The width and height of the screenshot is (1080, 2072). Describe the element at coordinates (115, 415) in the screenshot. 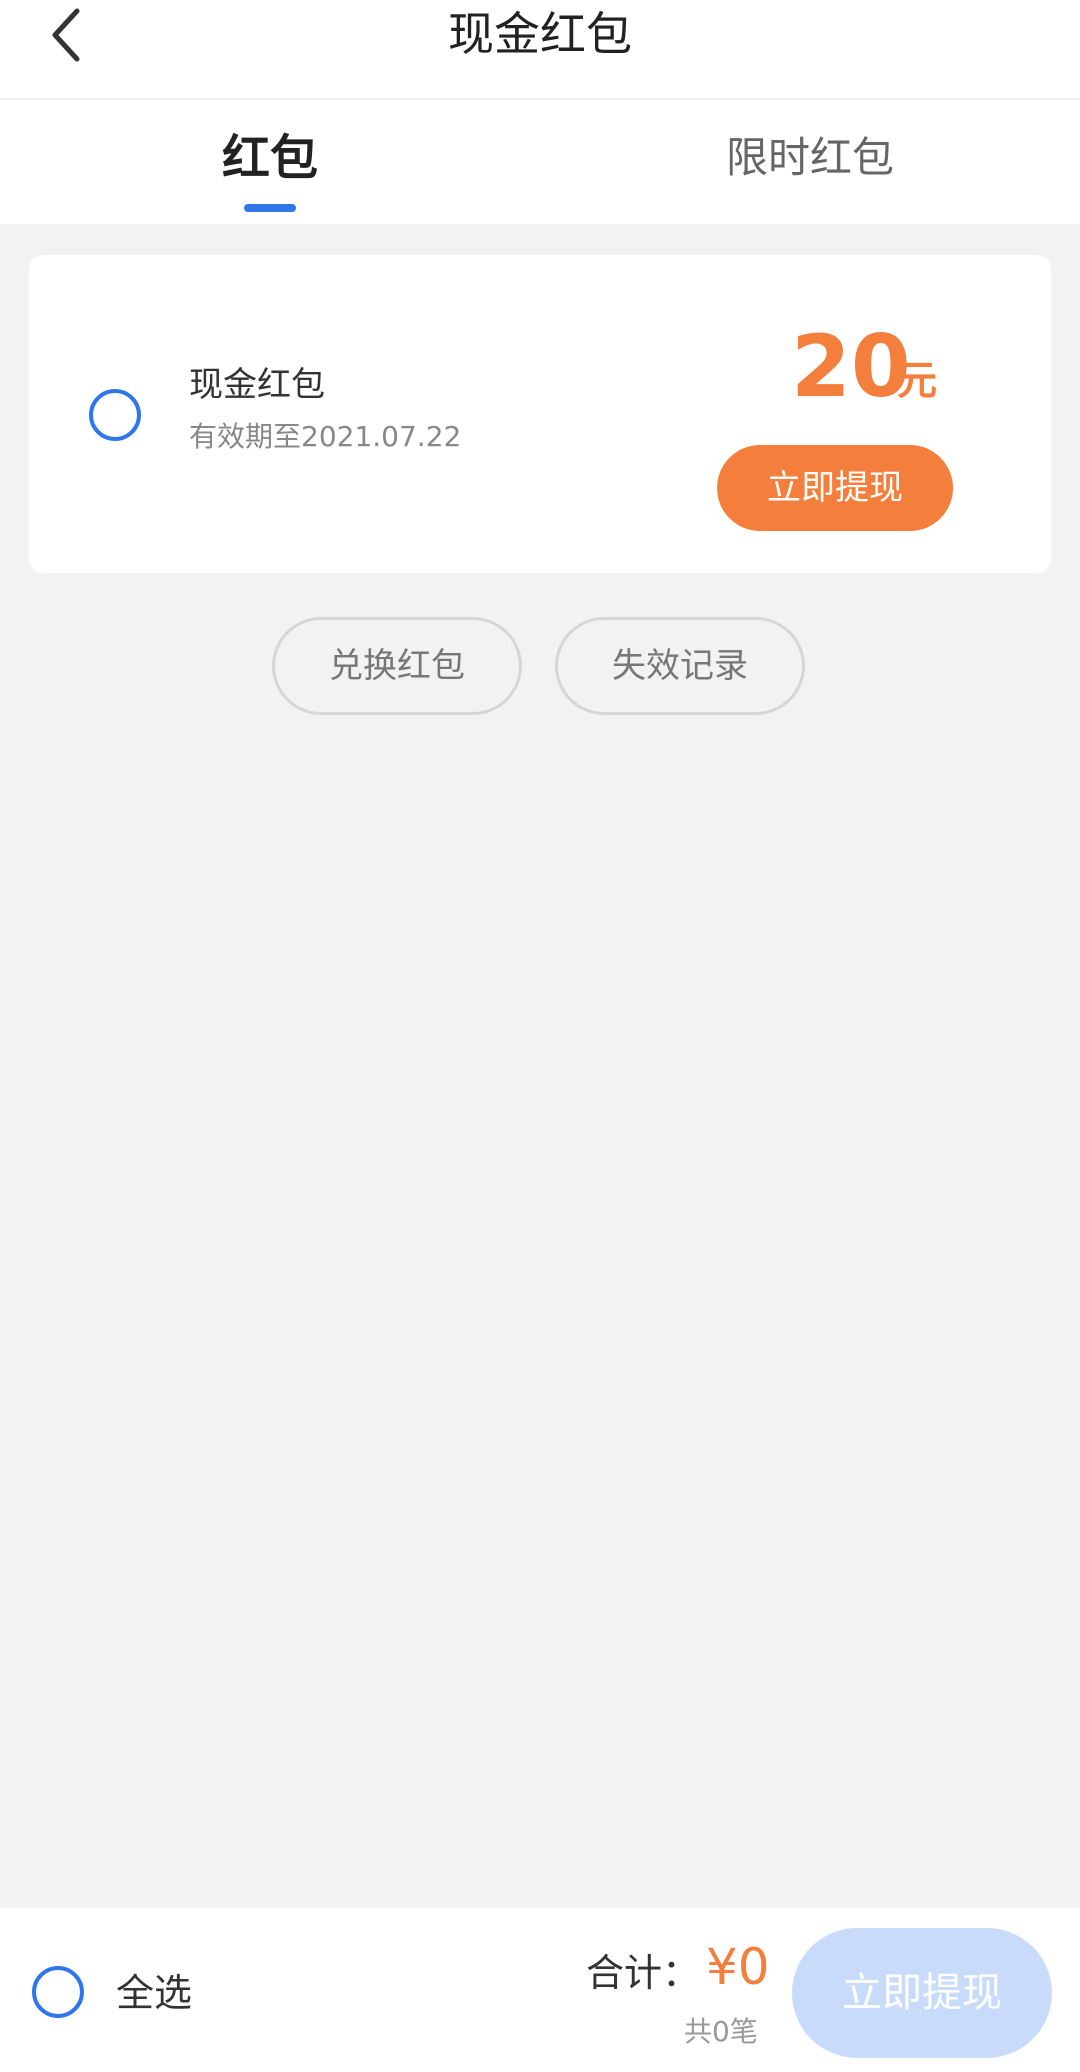

I see `radio-unchecked-icon` at that location.